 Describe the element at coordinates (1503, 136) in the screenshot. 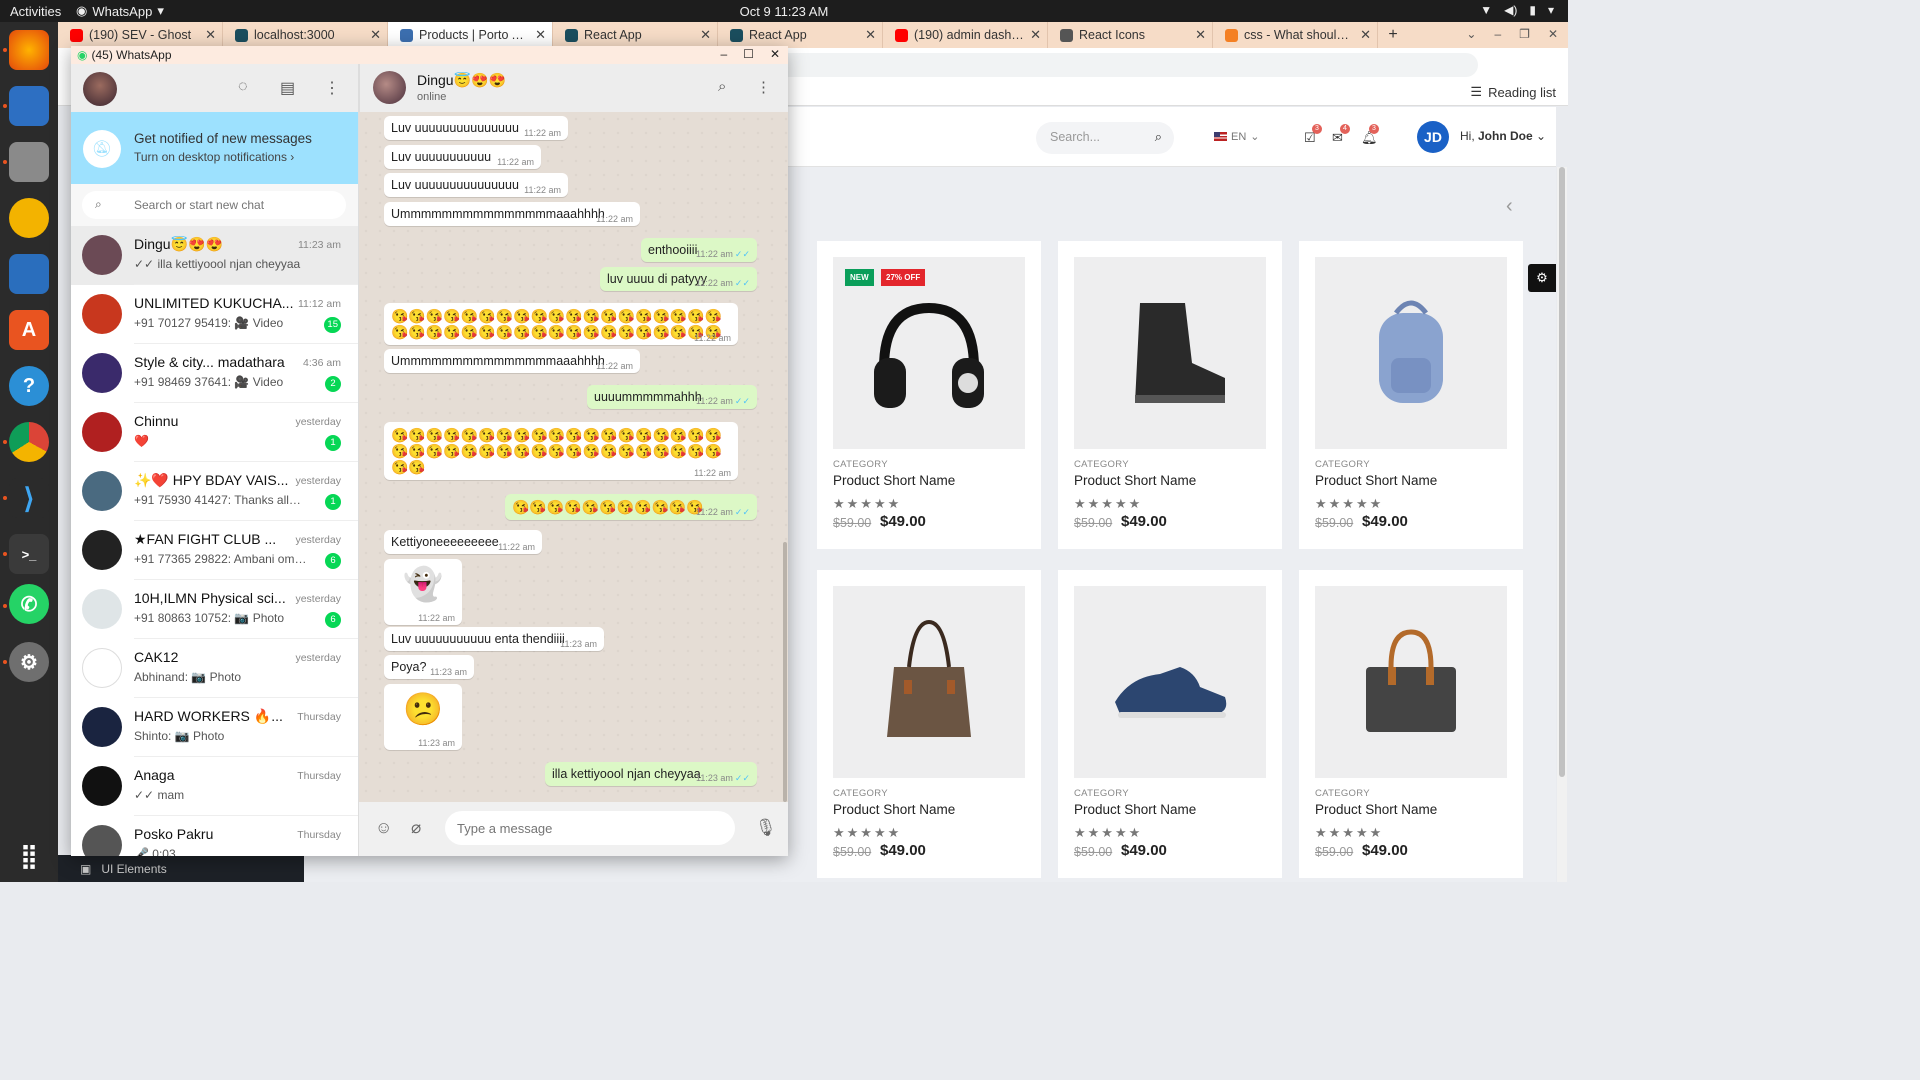

I see `user-menu: Hi, John Doe ⌄` at that location.